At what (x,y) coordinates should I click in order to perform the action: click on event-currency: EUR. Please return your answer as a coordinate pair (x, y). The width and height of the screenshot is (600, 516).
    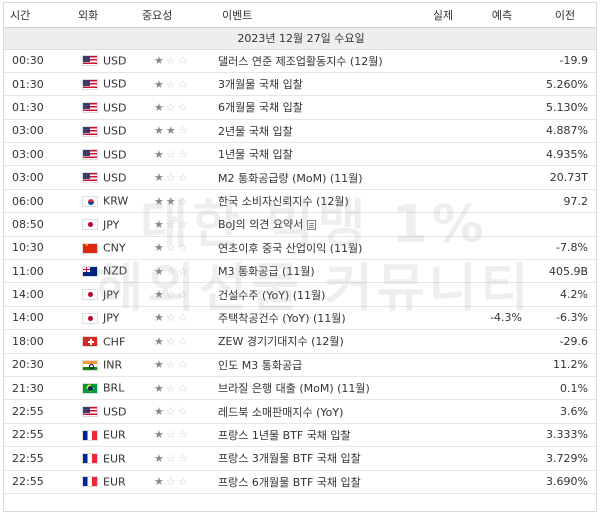
    Looking at the image, I should click on (114, 482).